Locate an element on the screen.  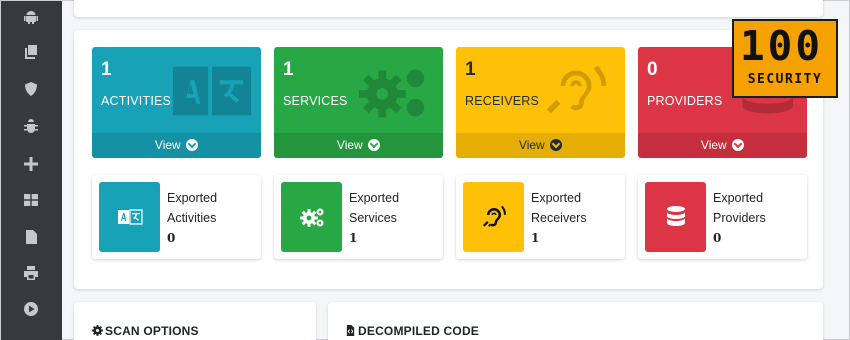
services-label: SERVICES is located at coordinates (315, 101).